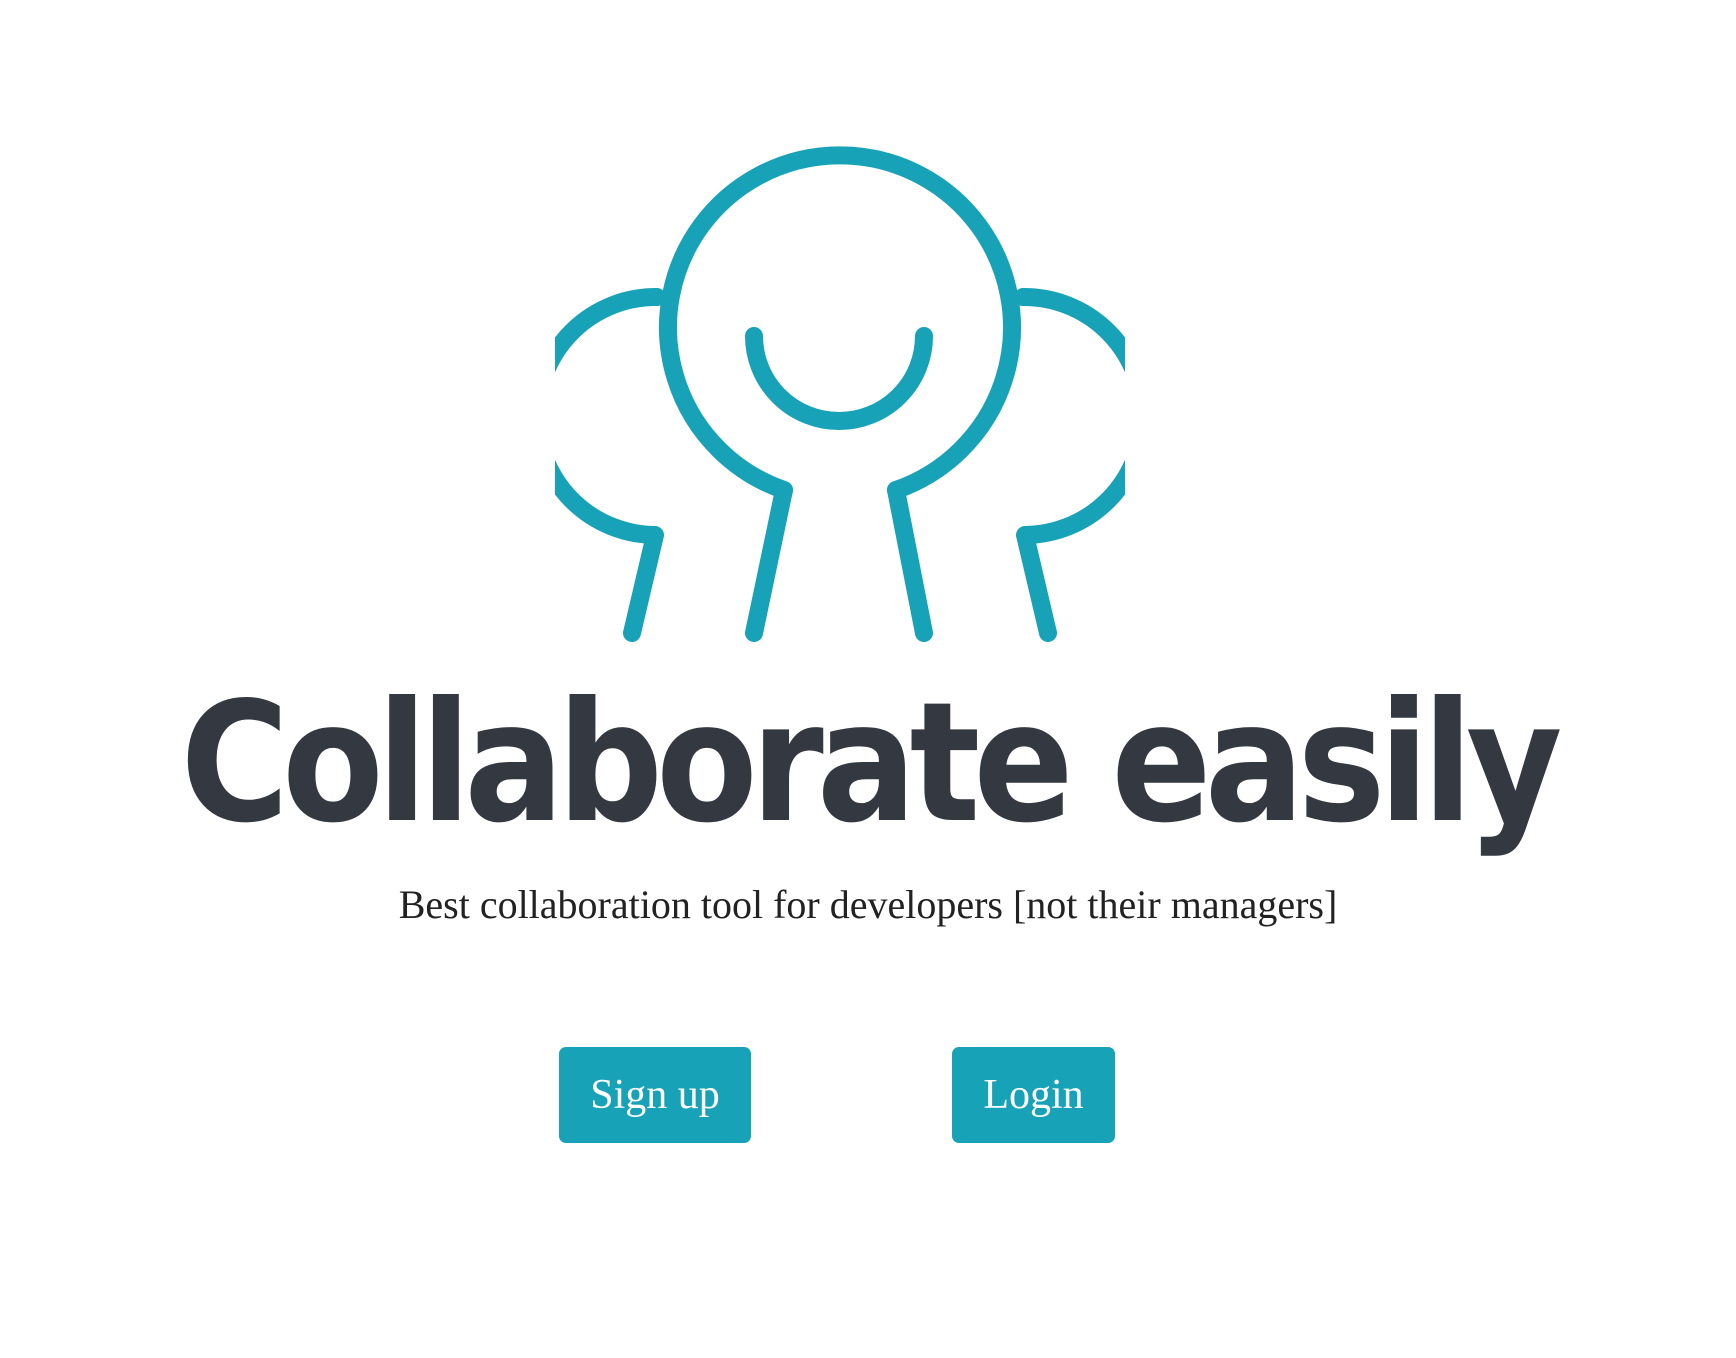 Image resolution: width=1736 pixels, height=1358 pixels. I want to click on logo-left-figure, so click(610, 464).